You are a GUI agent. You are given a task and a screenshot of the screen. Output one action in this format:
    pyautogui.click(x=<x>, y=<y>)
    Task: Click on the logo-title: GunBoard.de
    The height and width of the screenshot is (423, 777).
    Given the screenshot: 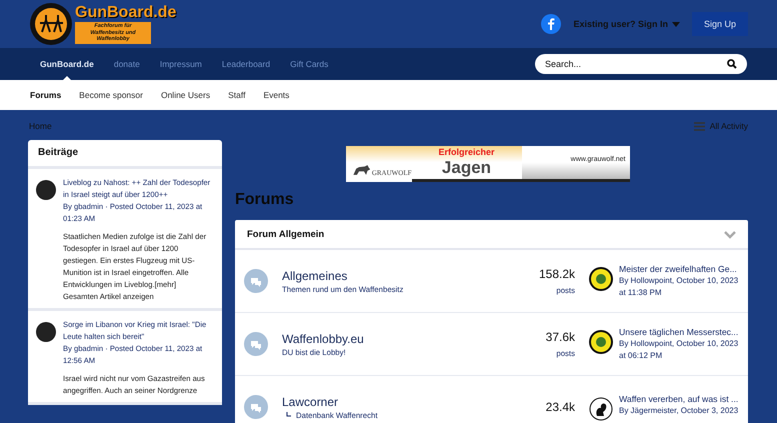 What is the action you would take?
    pyautogui.click(x=125, y=13)
    